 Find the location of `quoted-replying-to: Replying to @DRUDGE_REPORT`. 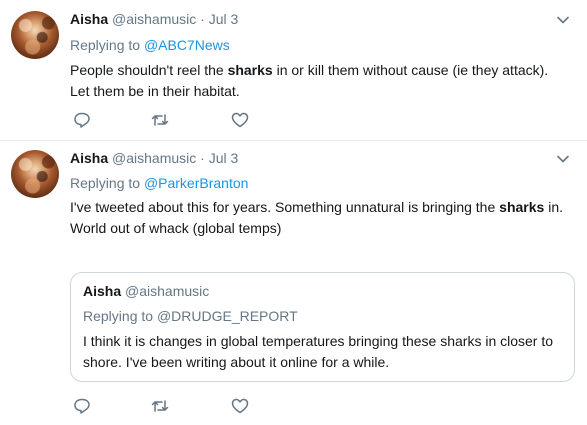

quoted-replying-to: Replying to @DRUDGE_REPORT is located at coordinates (190, 316).